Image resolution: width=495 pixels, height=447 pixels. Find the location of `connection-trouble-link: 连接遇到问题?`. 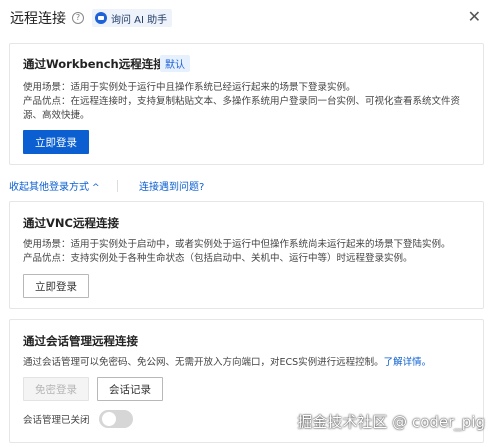

connection-trouble-link: 连接遇到问题? is located at coordinates (171, 185).